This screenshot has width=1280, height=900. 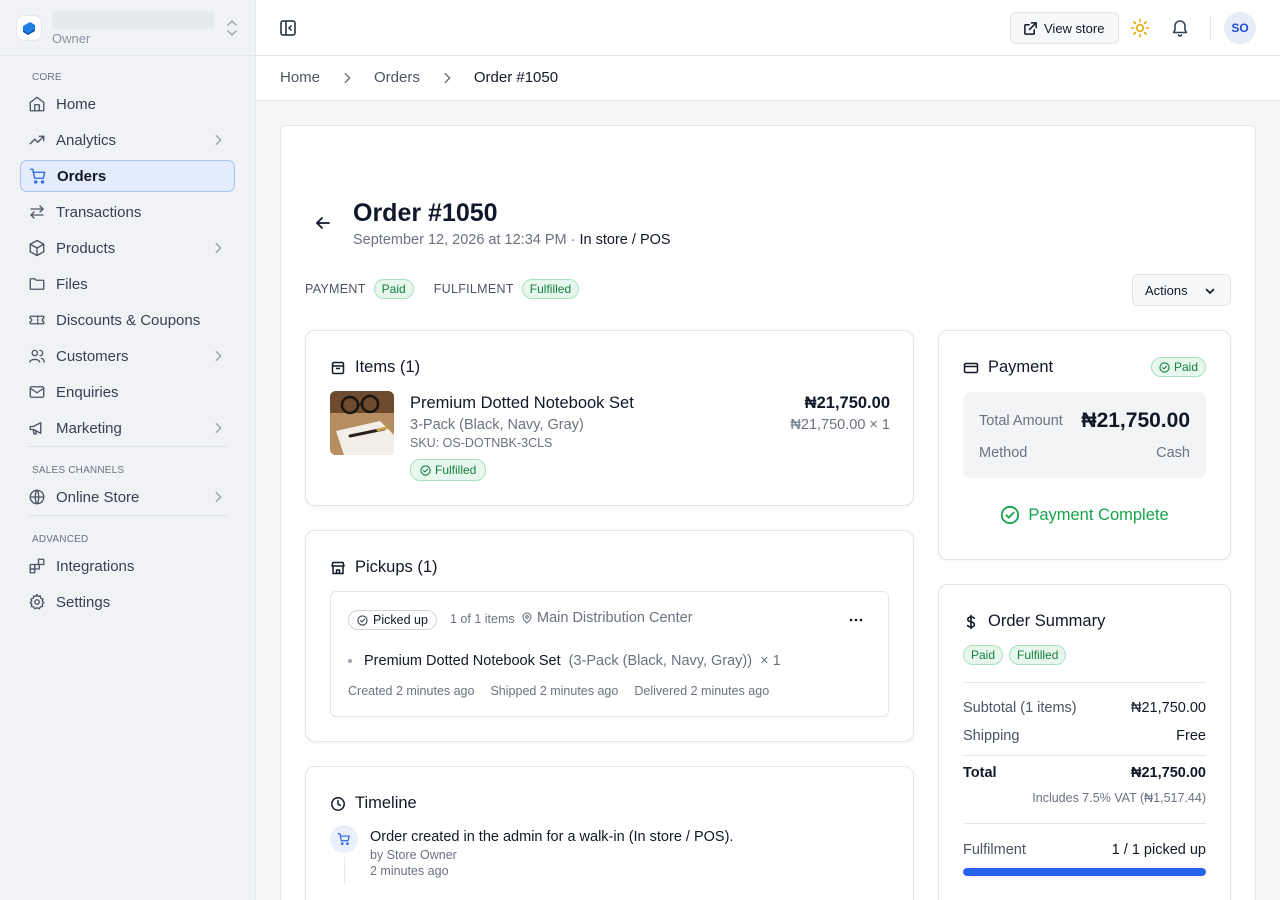 I want to click on back-arrow-icon, so click(x=323, y=223).